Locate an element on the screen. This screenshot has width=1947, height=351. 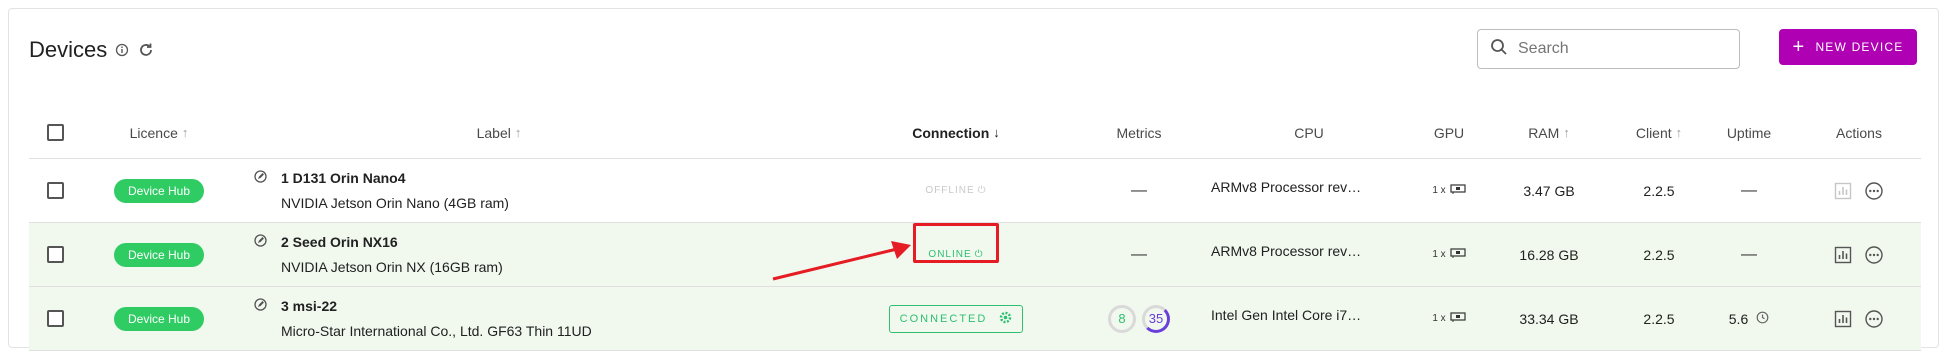
column-licence: Licence ↑ is located at coordinates (159, 132).